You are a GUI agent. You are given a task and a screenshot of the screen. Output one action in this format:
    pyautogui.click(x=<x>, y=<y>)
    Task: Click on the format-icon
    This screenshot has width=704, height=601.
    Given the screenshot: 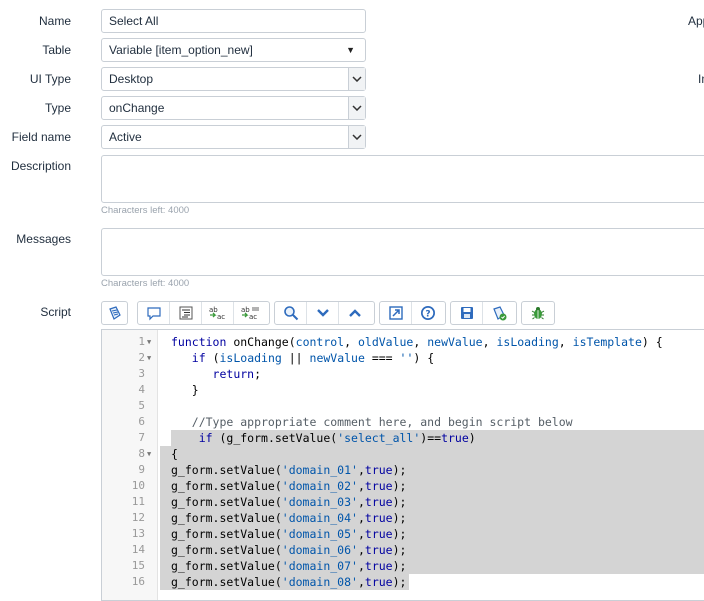 What is the action you would take?
    pyautogui.click(x=186, y=313)
    